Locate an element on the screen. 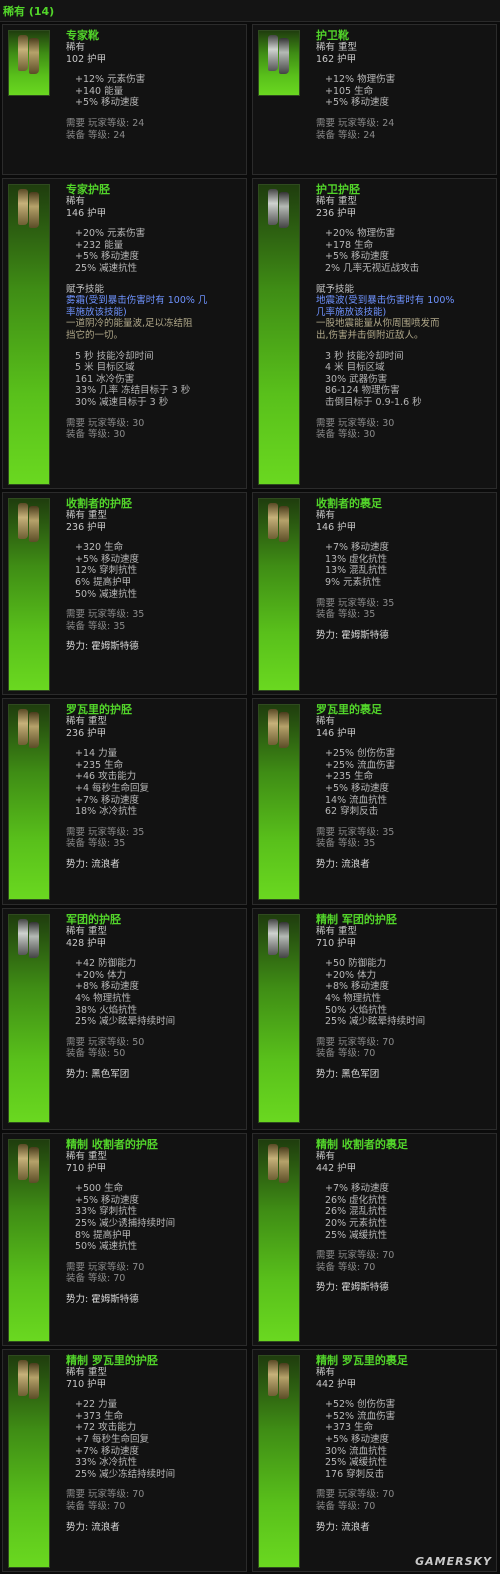  stat-line: +42 防御能力 is located at coordinates (106, 964).